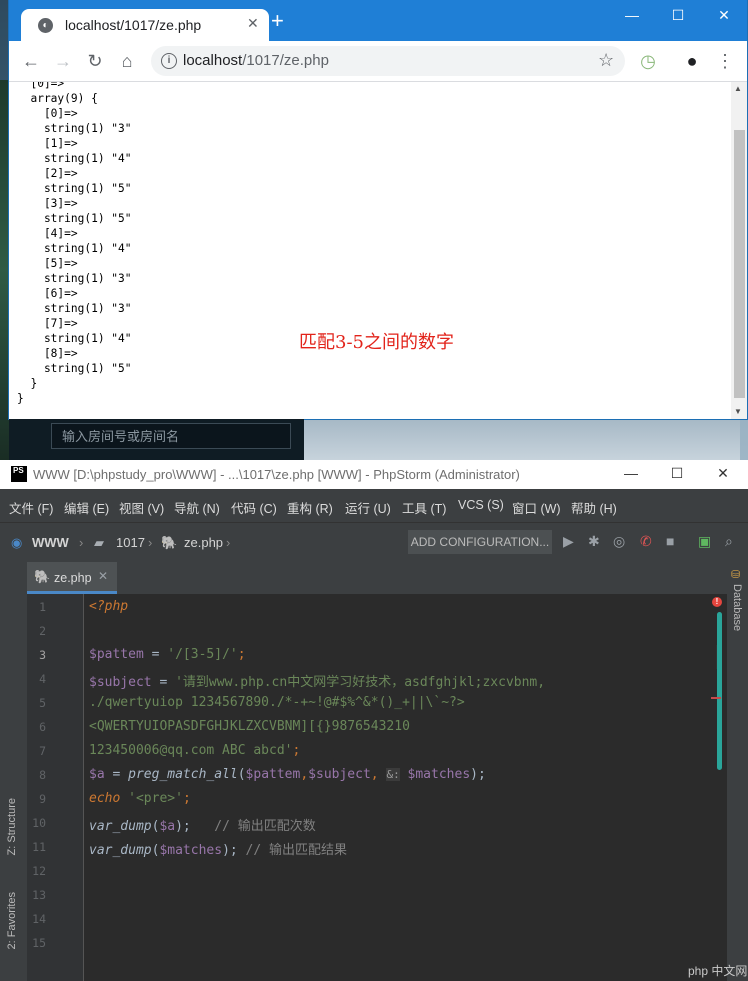  I want to click on chevron-right-icon: ›, so click(150, 542).